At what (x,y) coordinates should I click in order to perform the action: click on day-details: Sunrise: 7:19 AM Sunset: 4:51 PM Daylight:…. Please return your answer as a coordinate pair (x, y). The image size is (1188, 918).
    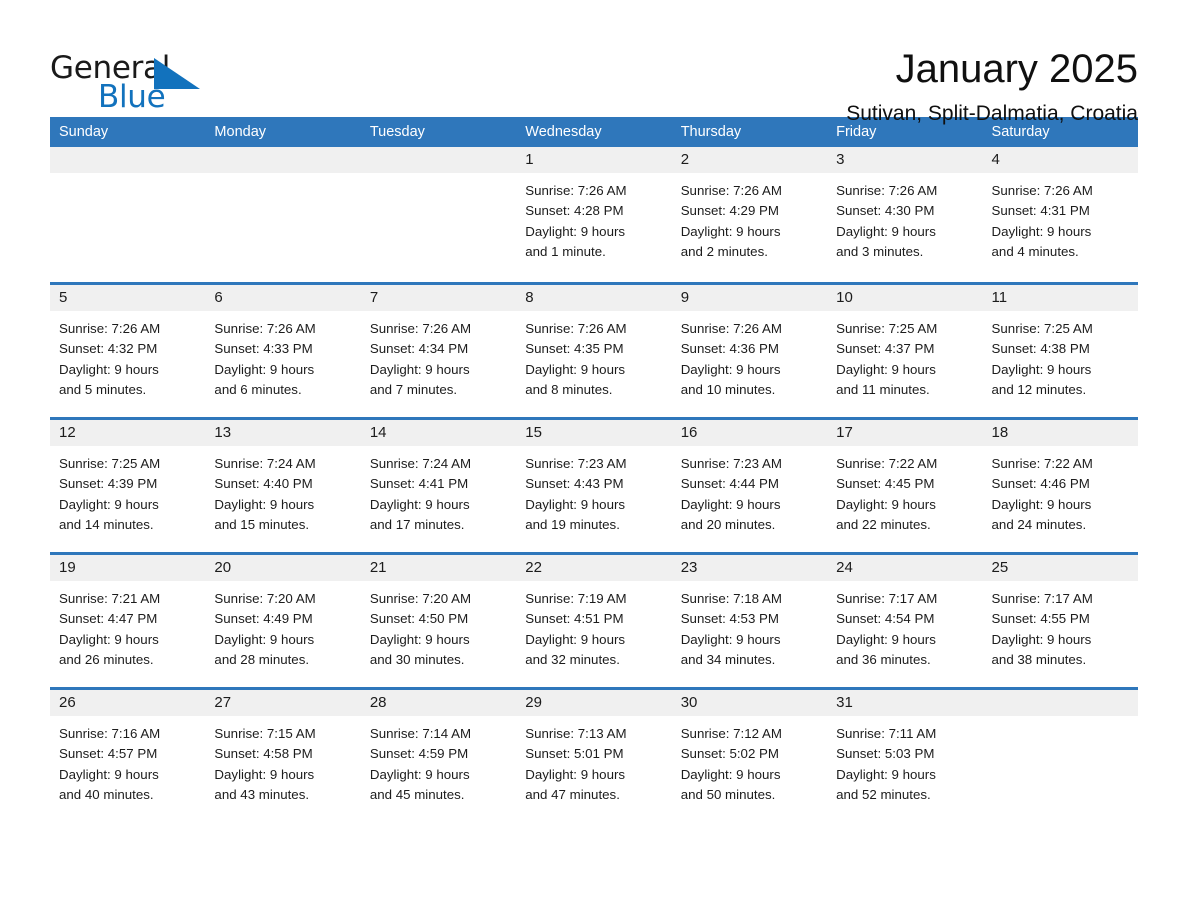
    Looking at the image, I should click on (593, 626).